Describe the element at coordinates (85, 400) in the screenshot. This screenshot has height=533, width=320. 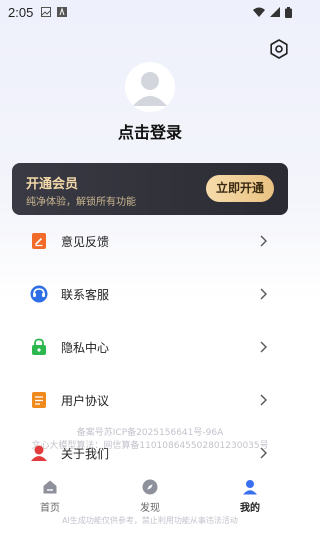
I see `menu-item-label: 用户协议` at that location.